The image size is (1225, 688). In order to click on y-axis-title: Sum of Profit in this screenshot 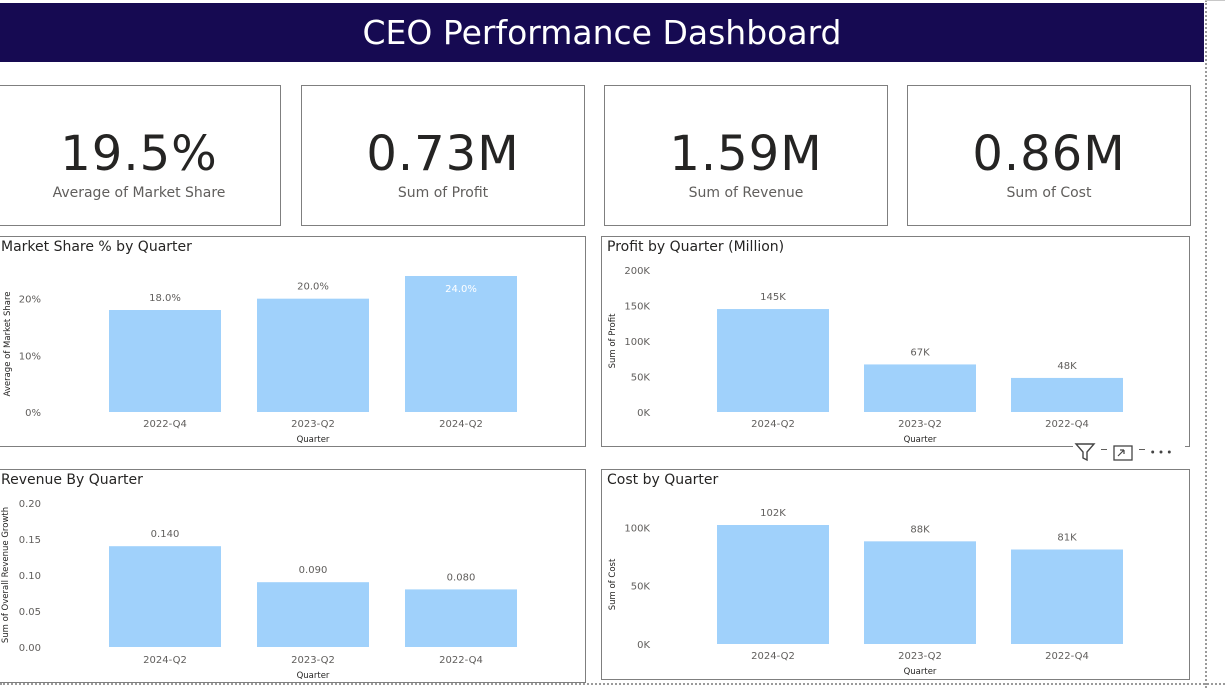, I will do `click(613, 340)`.